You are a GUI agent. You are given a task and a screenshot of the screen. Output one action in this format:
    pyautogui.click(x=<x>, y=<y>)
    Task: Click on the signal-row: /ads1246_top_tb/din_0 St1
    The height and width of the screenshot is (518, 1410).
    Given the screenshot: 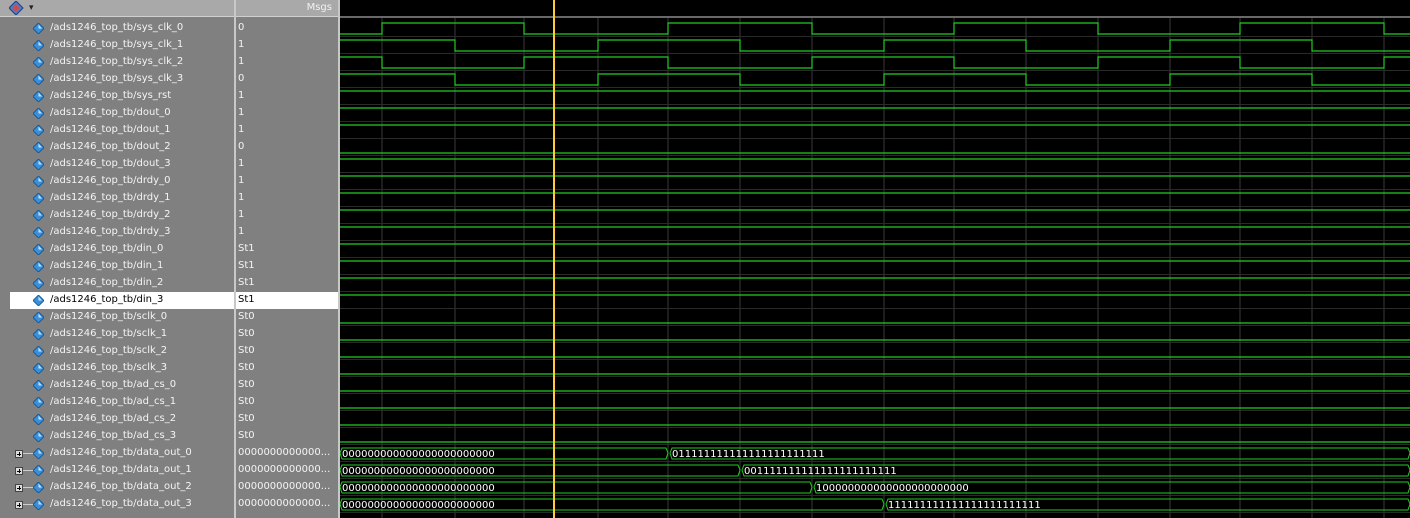 What is the action you would take?
    pyautogui.click(x=169, y=249)
    